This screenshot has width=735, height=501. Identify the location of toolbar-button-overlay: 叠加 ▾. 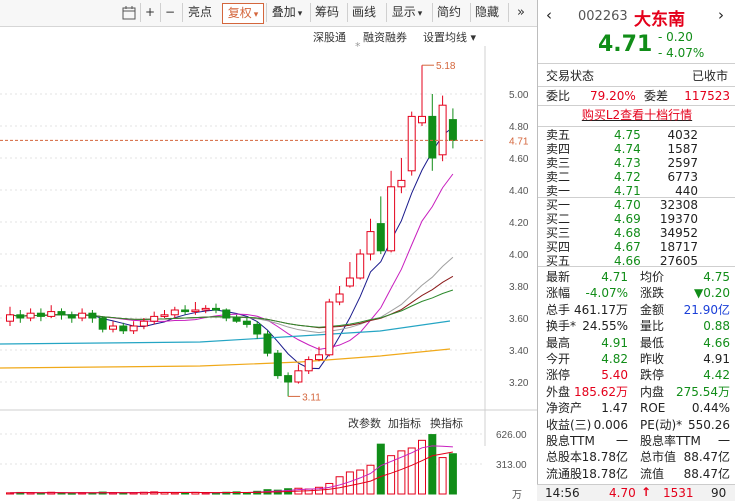
(286, 12).